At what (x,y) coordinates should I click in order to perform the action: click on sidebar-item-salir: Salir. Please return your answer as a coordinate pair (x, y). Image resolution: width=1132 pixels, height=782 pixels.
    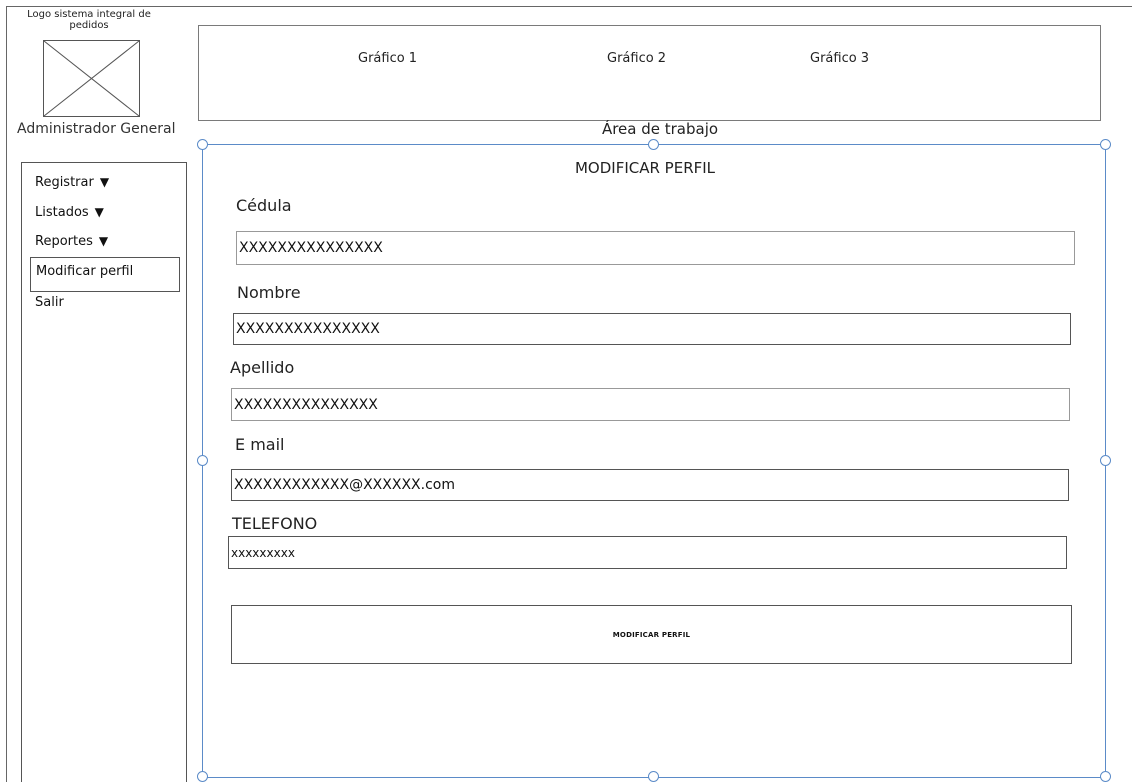
    Looking at the image, I should click on (49, 302).